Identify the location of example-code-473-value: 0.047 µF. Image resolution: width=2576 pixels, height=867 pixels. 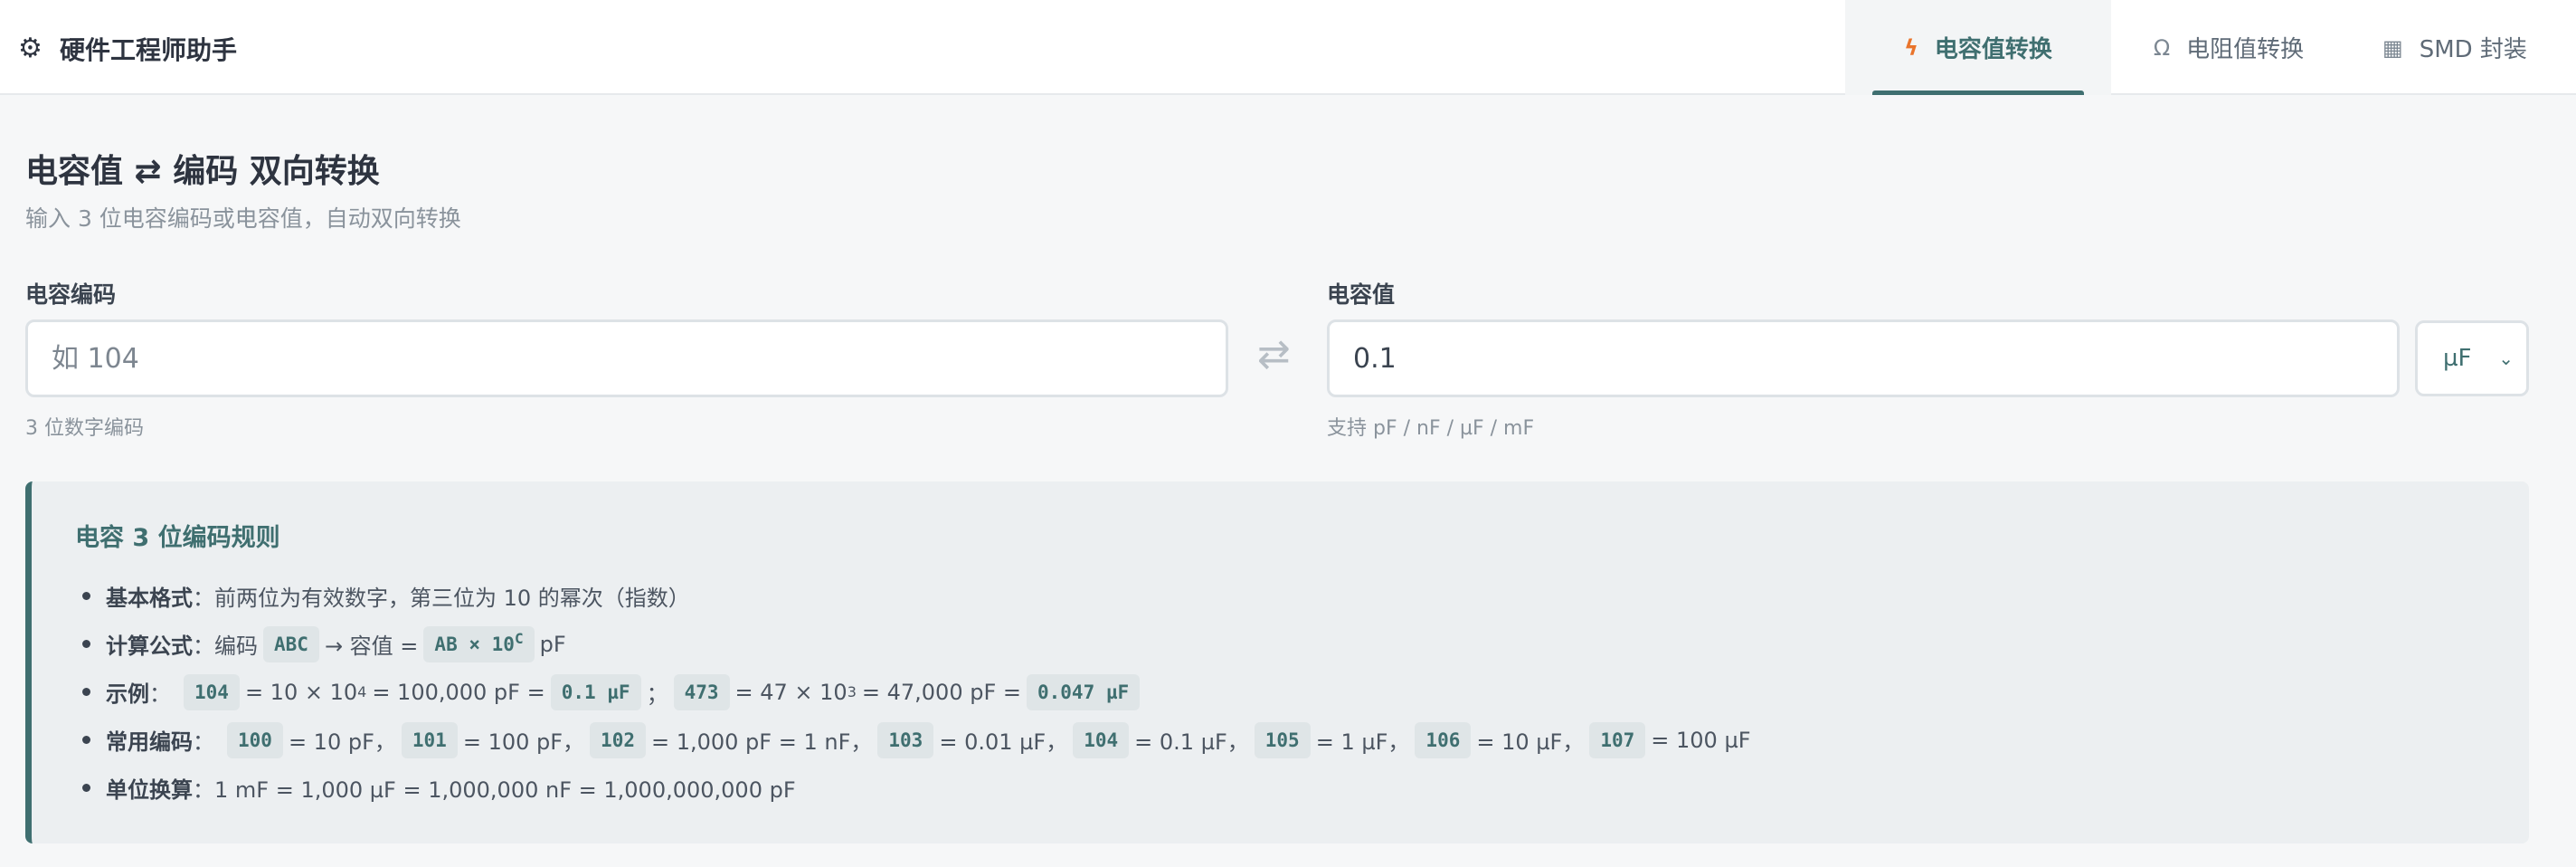
(1084, 691).